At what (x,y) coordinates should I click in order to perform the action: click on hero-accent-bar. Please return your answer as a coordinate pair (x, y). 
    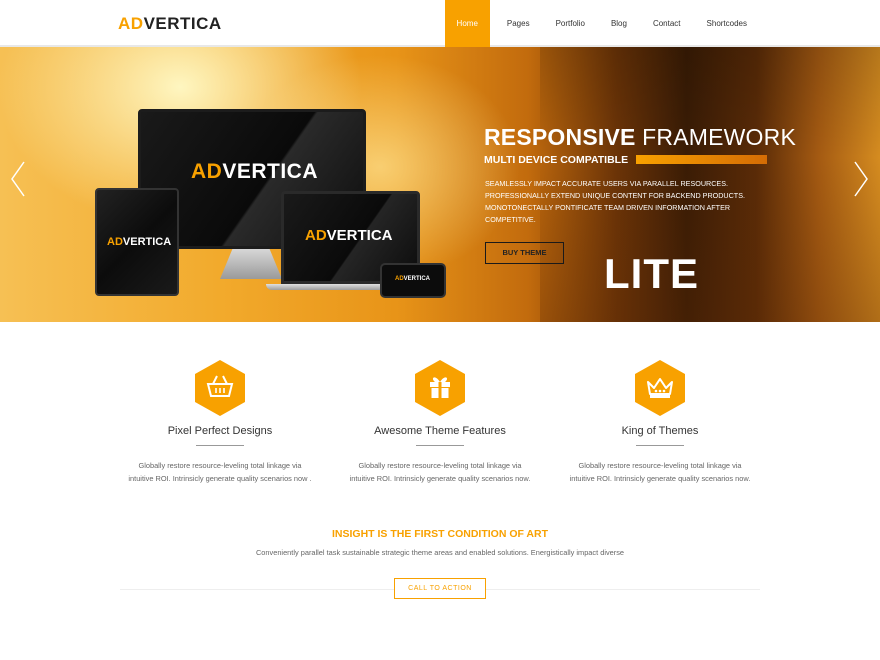
    Looking at the image, I should click on (701, 159).